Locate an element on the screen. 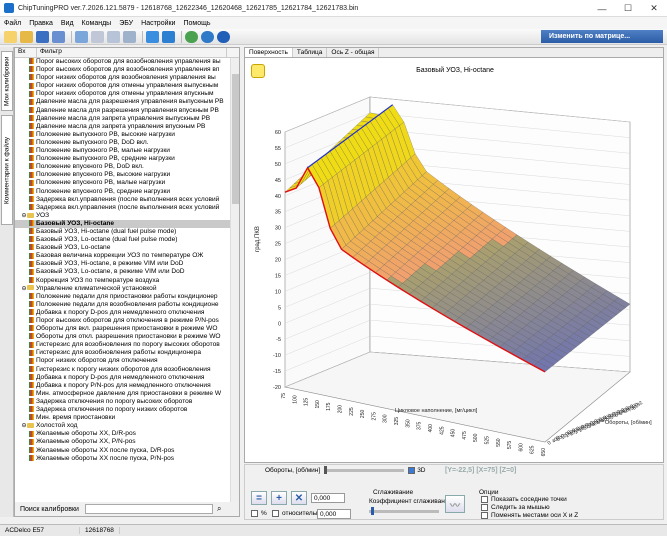 This screenshot has height=536, width=667. menu-ecu: ЭБУ is located at coordinates (126, 23).